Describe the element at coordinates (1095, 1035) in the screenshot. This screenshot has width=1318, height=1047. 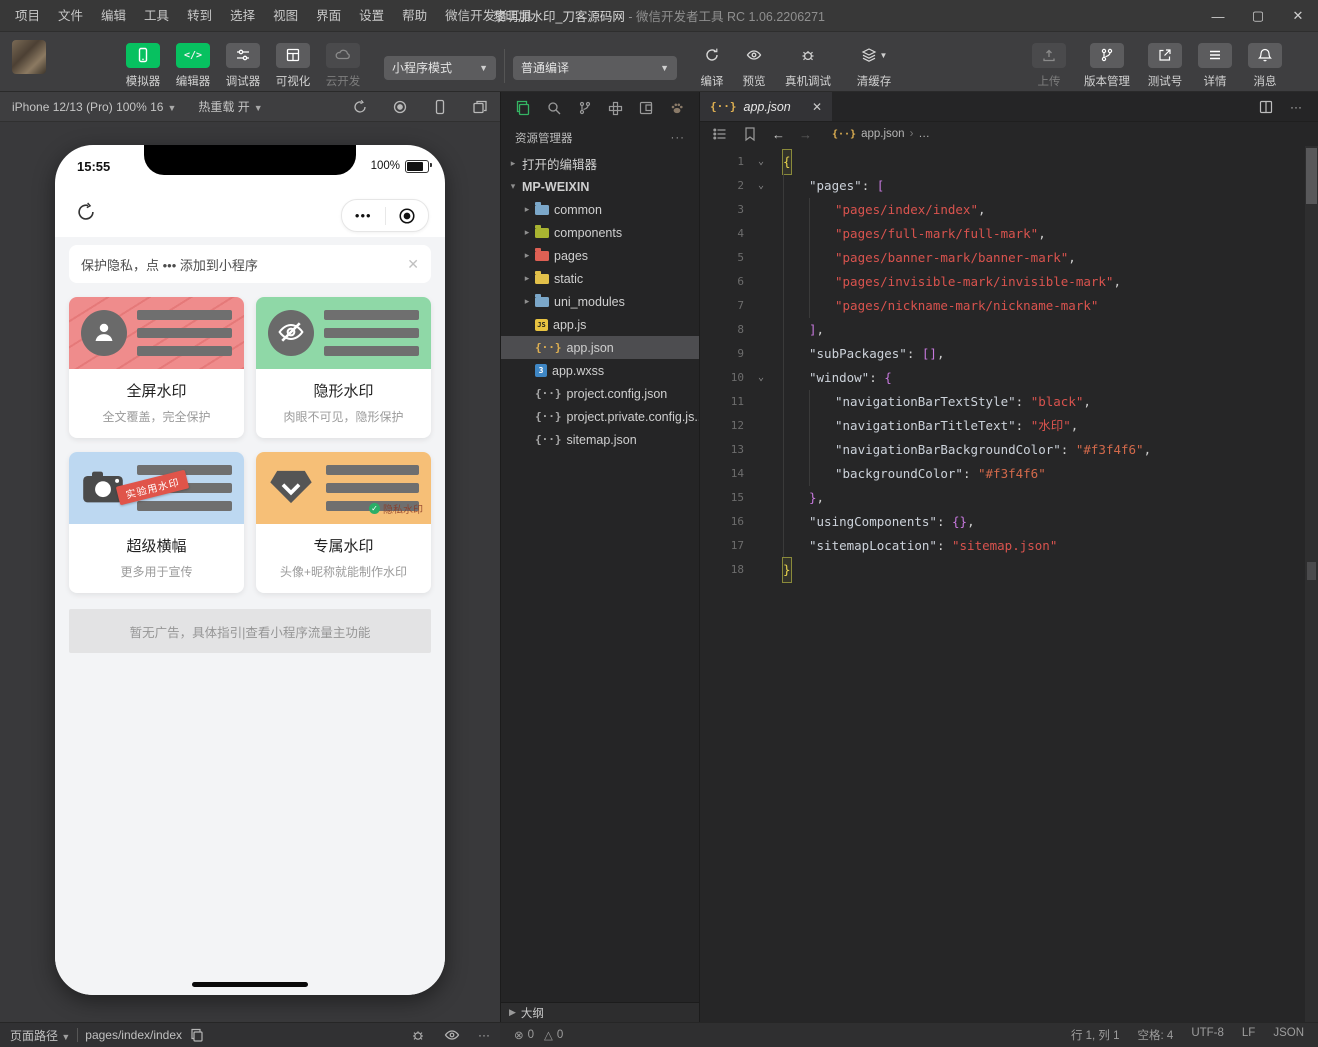
I see `status-行-1-列-1: 行 1, 列 1` at that location.